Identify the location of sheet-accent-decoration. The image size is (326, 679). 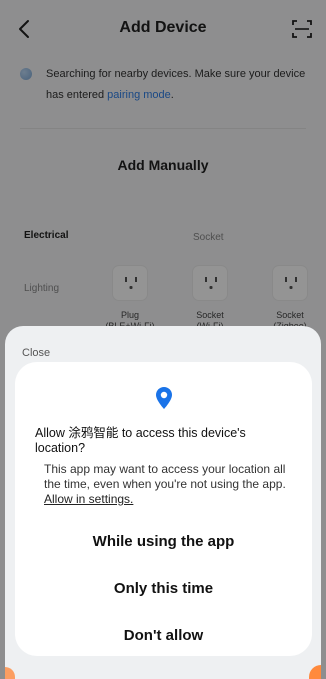
(315, 672).